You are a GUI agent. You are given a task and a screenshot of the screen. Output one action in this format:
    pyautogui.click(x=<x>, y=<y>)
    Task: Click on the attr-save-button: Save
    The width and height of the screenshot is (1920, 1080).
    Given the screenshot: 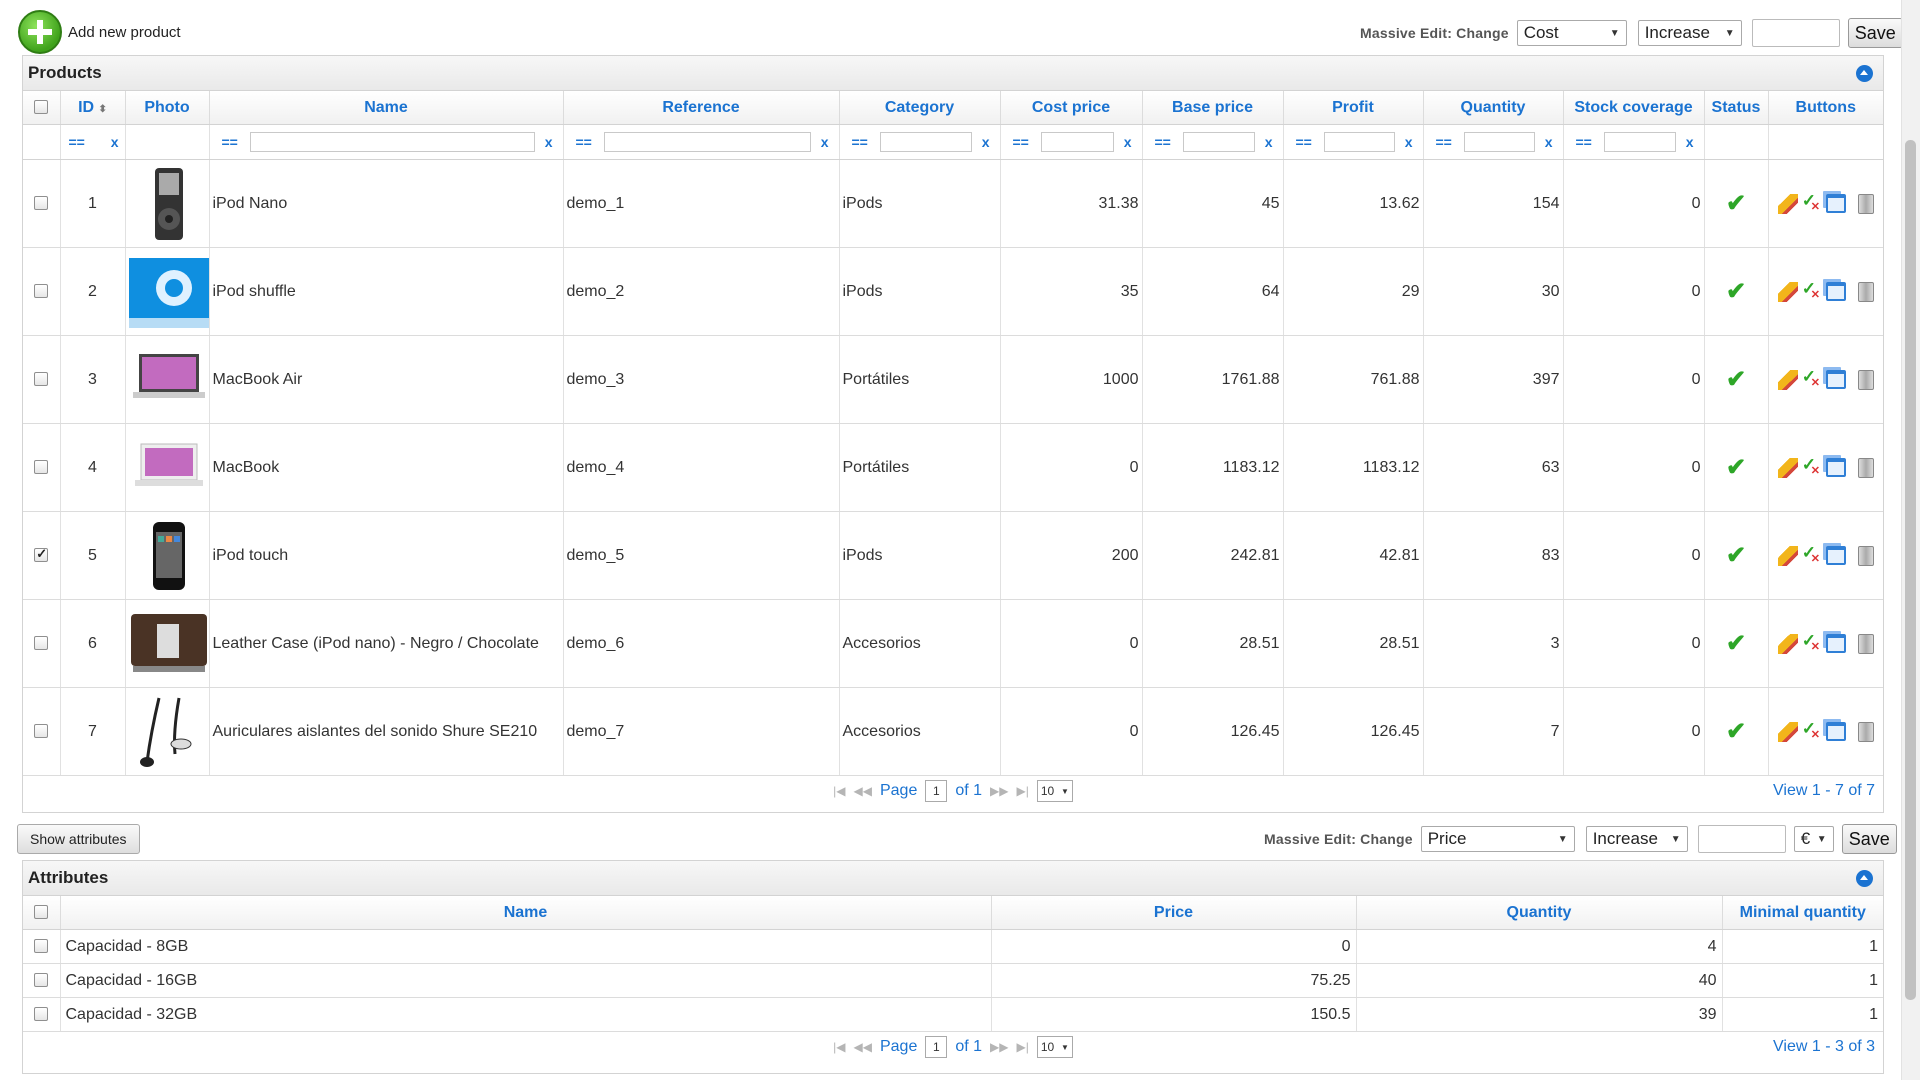 What is the action you would take?
    pyautogui.click(x=1869, y=839)
    